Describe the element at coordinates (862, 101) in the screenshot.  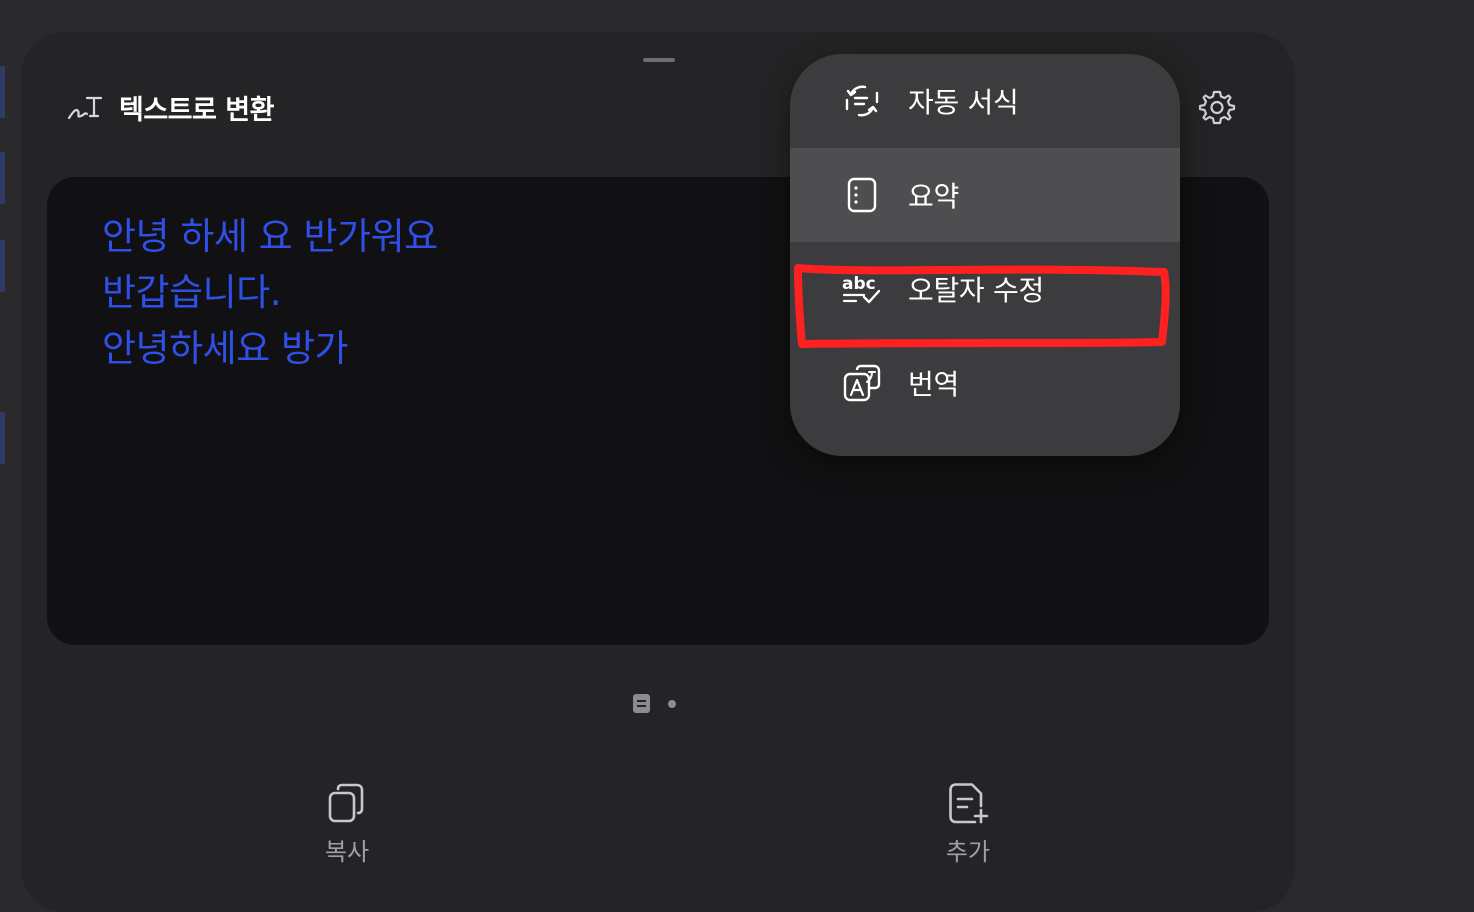
I see `auto-format-icon` at that location.